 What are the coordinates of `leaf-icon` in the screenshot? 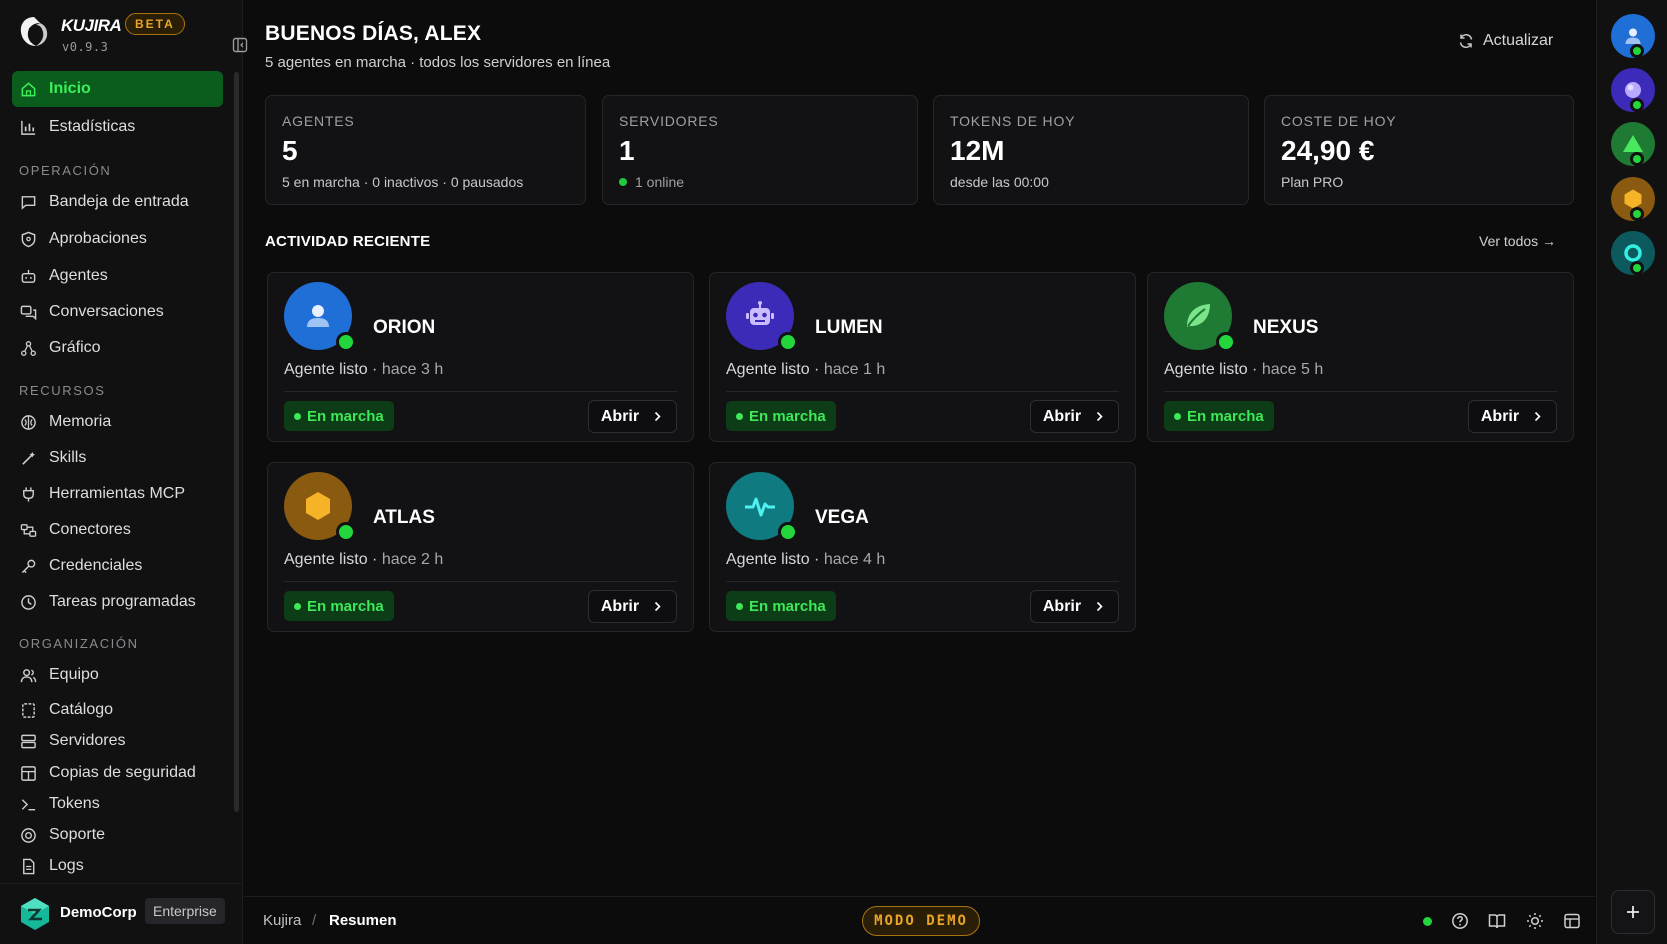 It's located at (1198, 315).